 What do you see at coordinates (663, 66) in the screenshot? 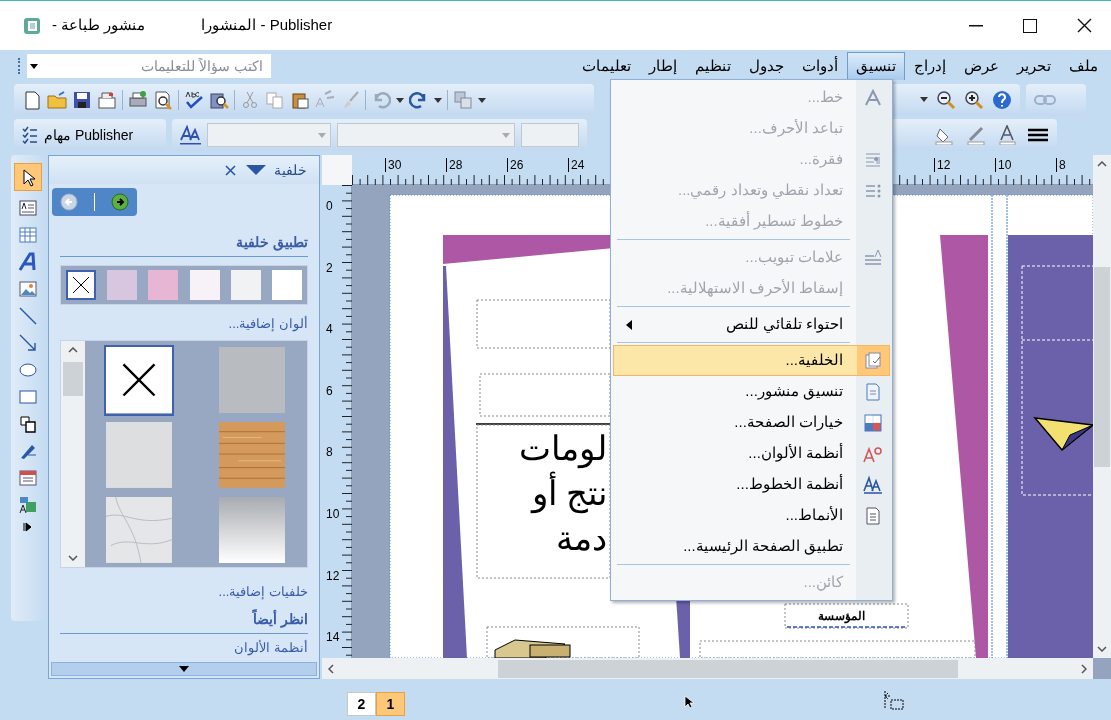
I see `menu-item: إطار` at bounding box center [663, 66].